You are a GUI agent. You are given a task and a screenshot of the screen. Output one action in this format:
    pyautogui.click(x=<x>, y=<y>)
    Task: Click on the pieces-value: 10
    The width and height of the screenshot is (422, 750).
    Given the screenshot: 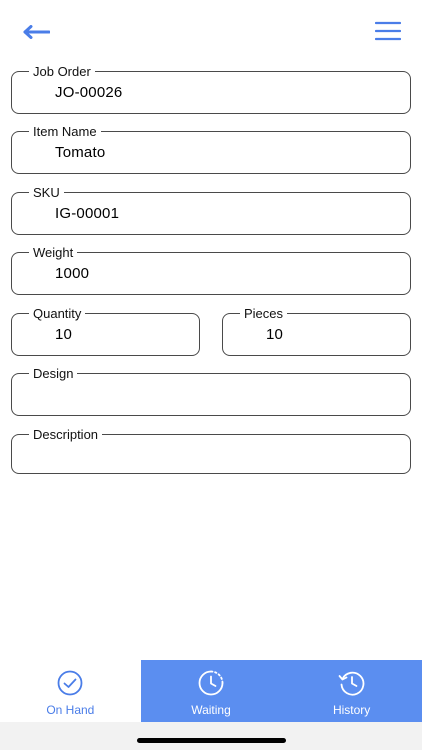 What is the action you would take?
    pyautogui.click(x=275, y=334)
    